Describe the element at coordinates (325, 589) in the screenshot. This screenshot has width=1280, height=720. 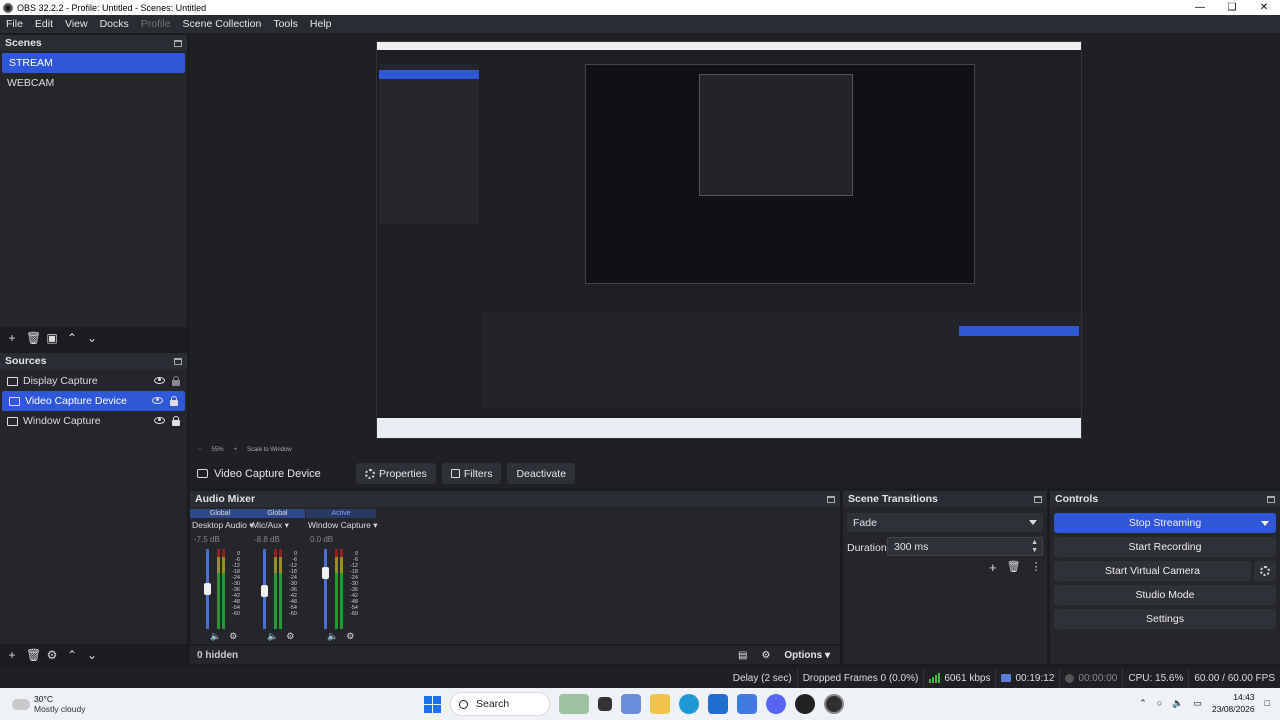
I see `volume-fader` at that location.